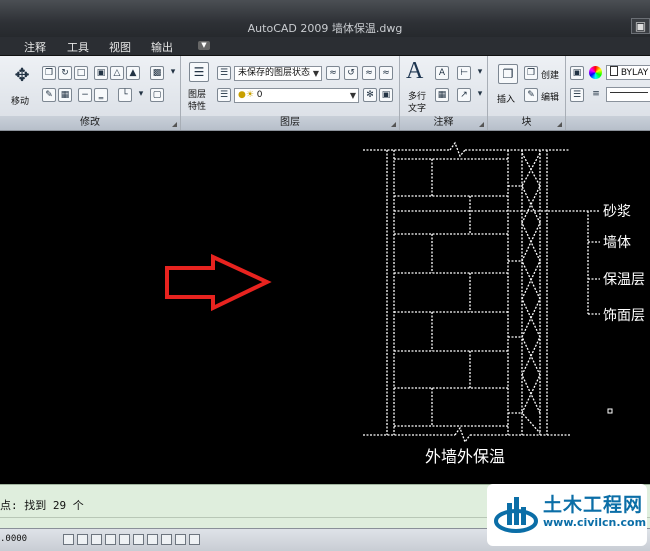  What do you see at coordinates (577, 73) in the screenshot?
I see `match-properties-icon: ▣` at bounding box center [577, 73].